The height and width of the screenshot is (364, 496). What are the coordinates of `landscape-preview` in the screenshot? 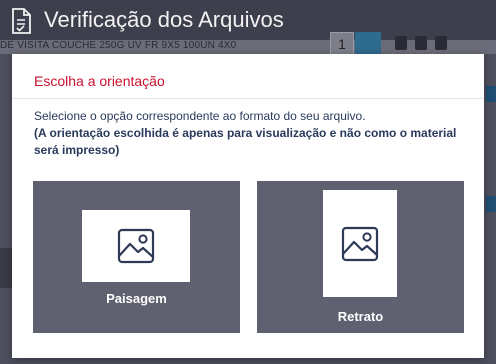 It's located at (136, 246).